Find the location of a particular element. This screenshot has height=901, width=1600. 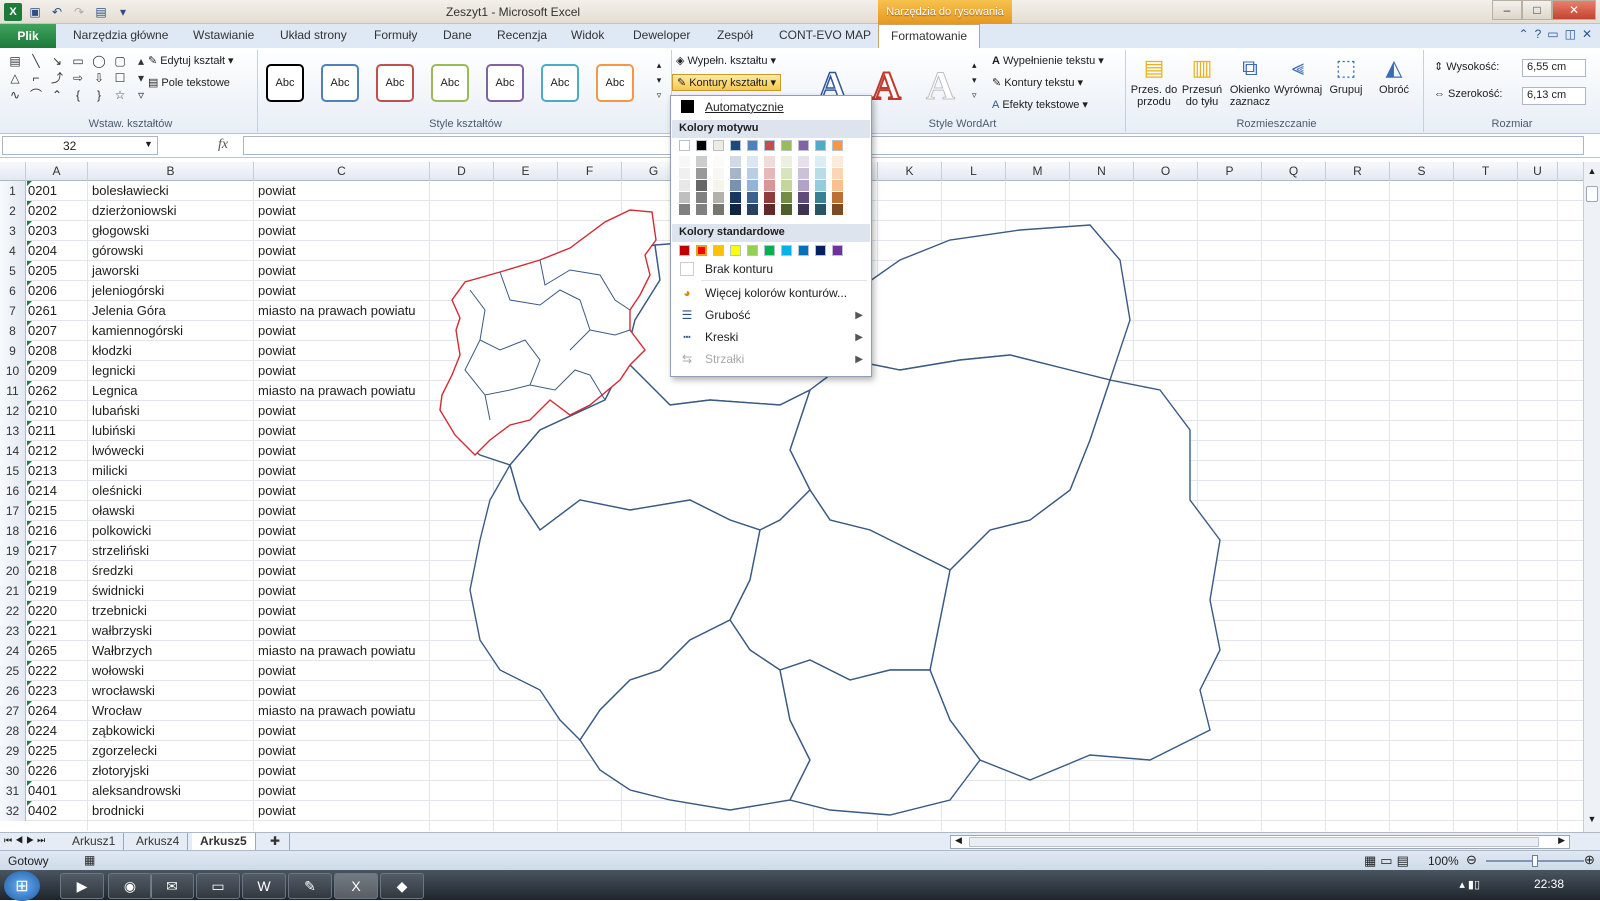

column-header-k: K is located at coordinates (910, 171).